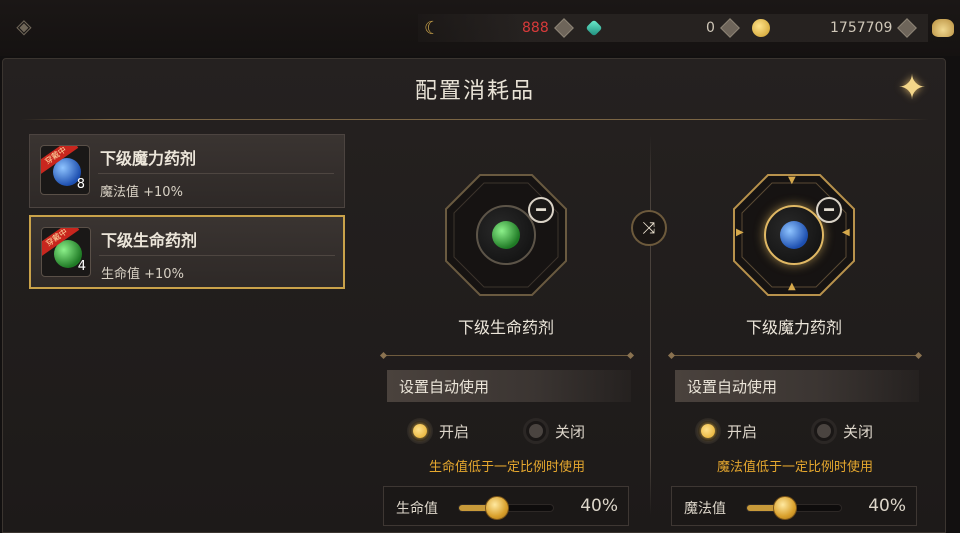  I want to click on slot-1-radio-off: 关闭, so click(554, 431).